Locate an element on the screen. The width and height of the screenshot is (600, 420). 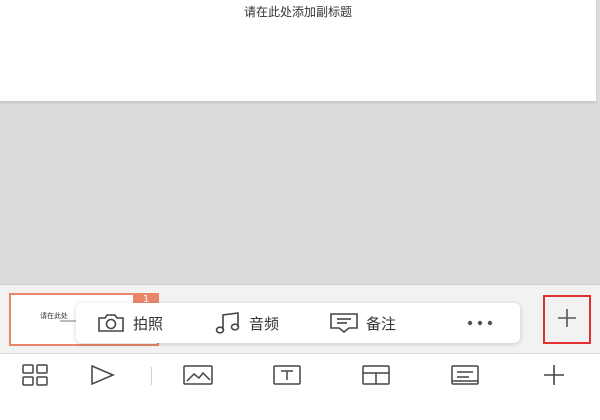
grid-view-button is located at coordinates (36, 377).